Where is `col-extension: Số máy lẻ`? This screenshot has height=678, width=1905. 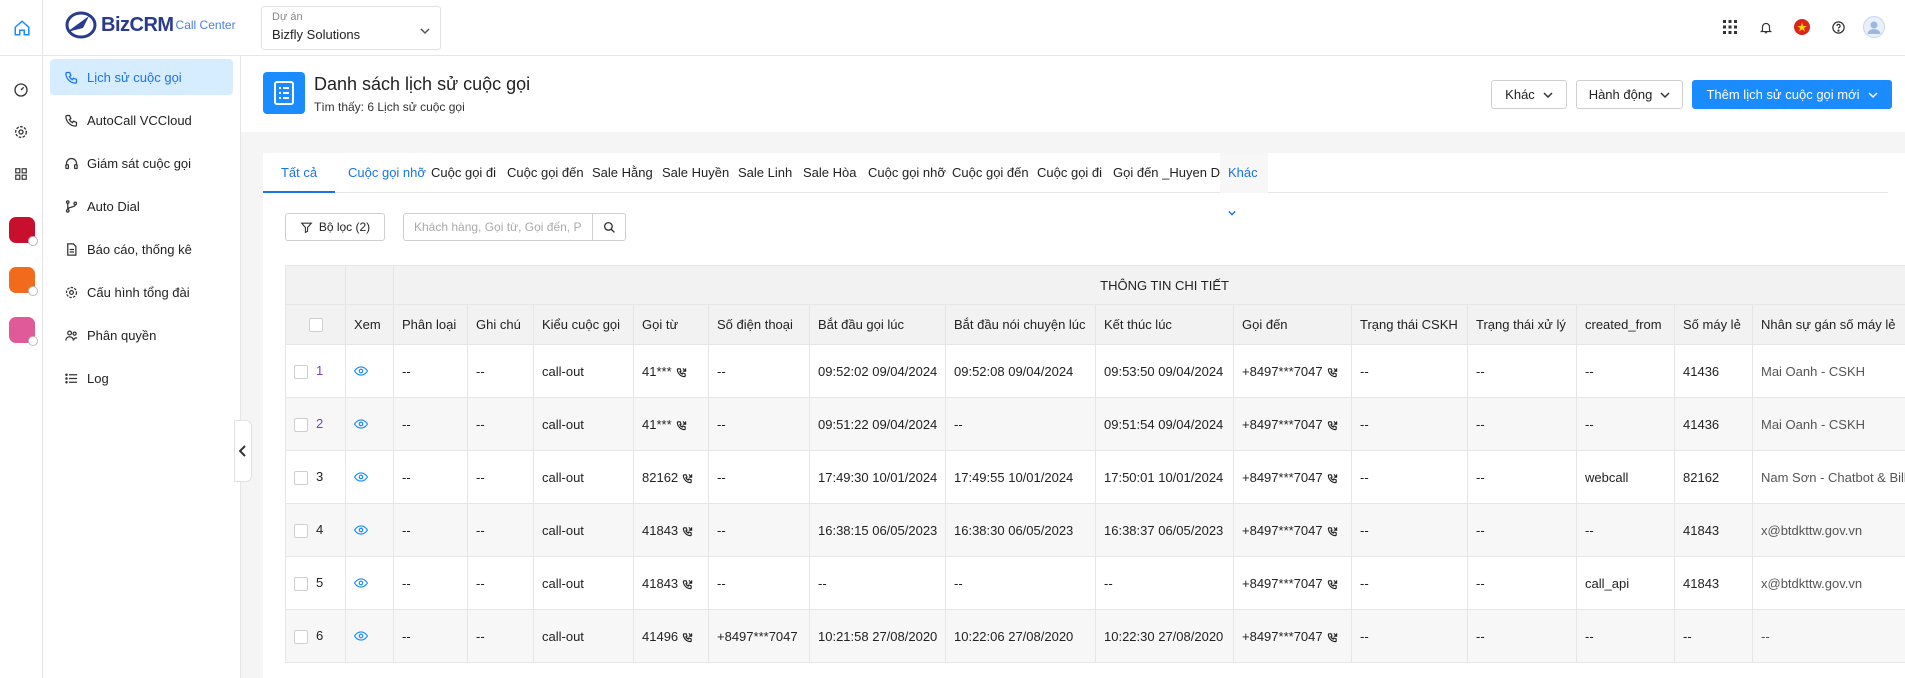 col-extension: Số máy lẻ is located at coordinates (1713, 324).